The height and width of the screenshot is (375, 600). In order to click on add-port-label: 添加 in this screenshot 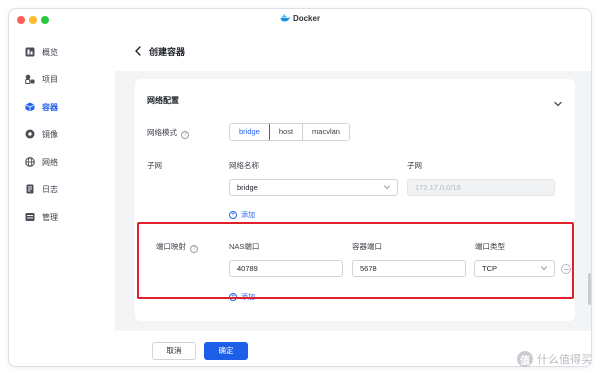, I will do `click(248, 297)`.